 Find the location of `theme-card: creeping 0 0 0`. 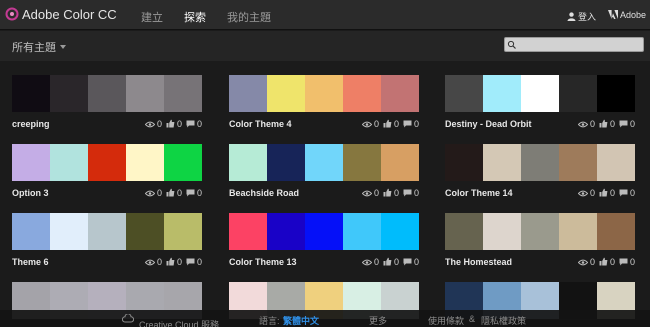

theme-card: creeping 0 0 0 is located at coordinates (107, 106).